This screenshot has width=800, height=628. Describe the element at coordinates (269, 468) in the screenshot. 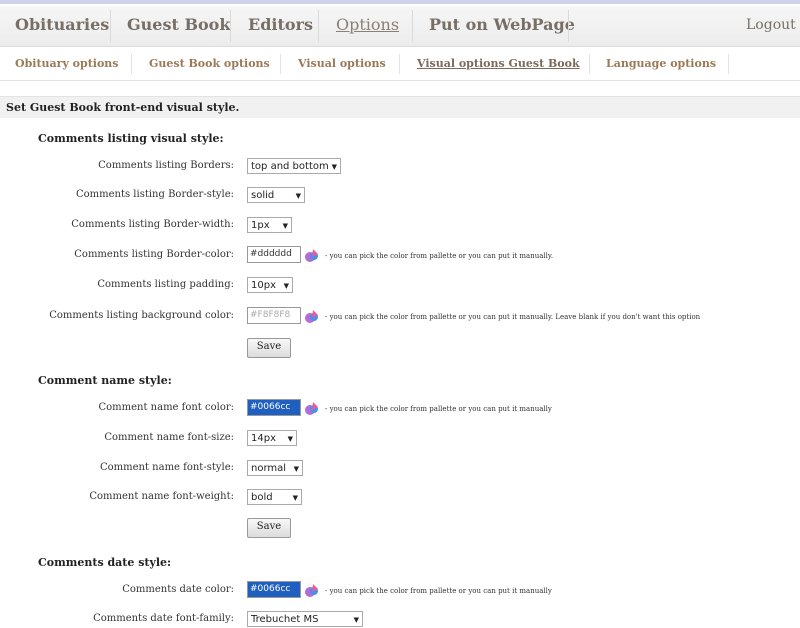

I see `select-value: normal` at that location.